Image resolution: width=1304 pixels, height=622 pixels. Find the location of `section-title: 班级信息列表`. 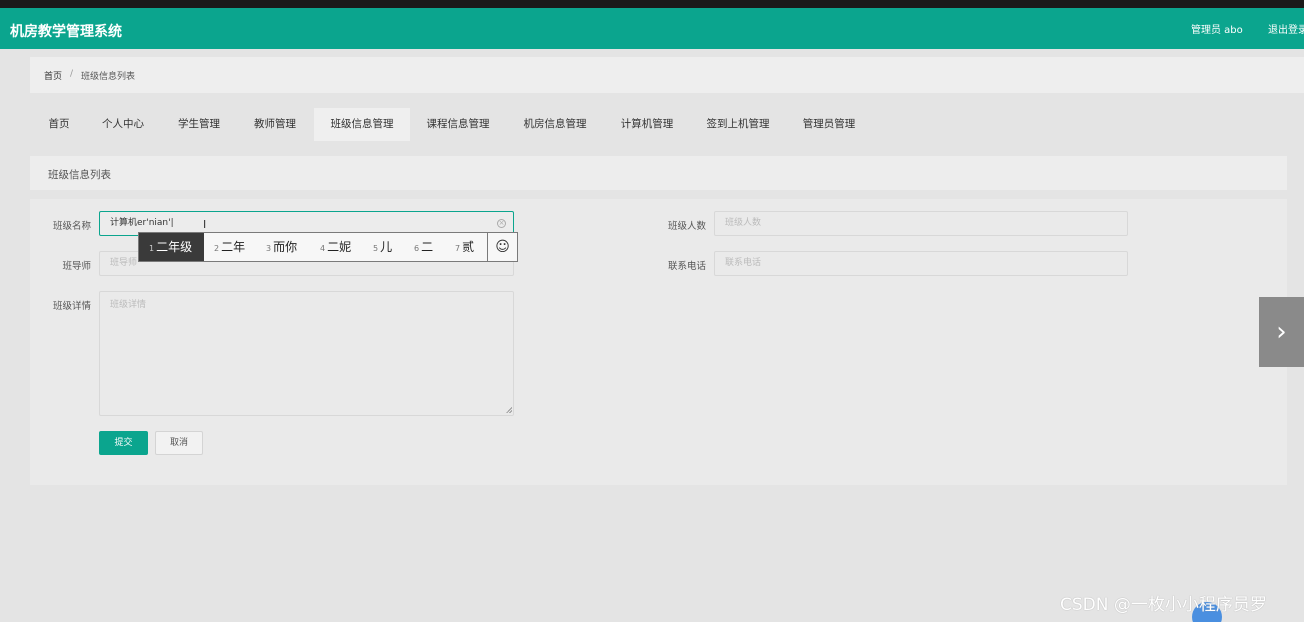

section-title: 班级信息列表 is located at coordinates (79, 175).